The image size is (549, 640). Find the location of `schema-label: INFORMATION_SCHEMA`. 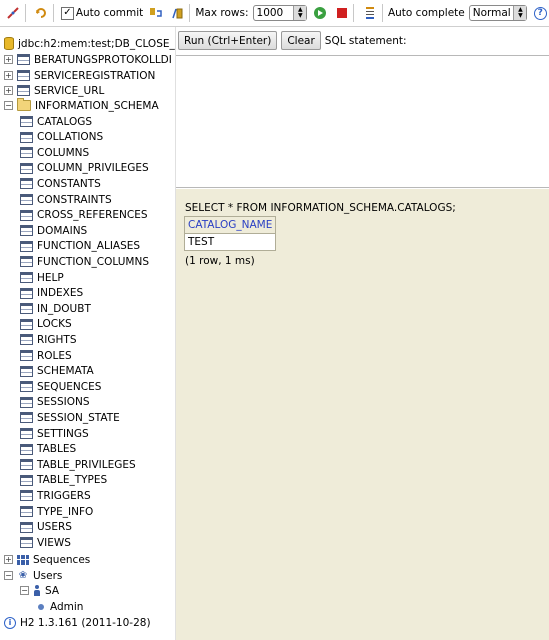

schema-label: INFORMATION_SCHEMA is located at coordinates (97, 105).